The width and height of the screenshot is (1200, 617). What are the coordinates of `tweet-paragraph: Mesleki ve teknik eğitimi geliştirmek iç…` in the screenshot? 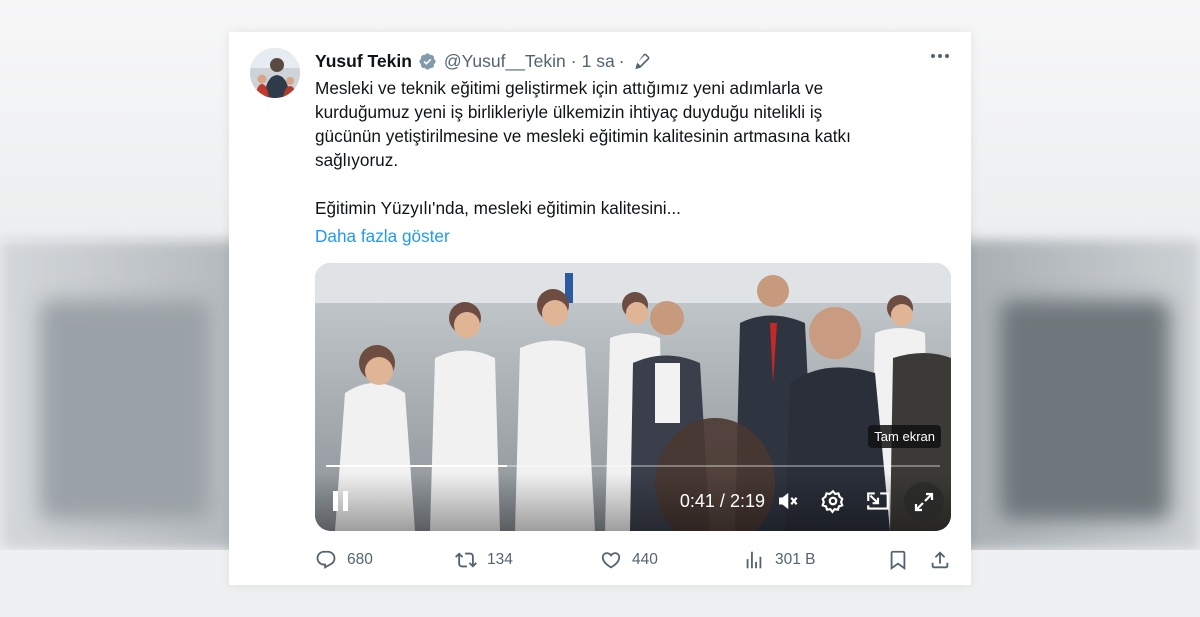 It's located at (583, 124).